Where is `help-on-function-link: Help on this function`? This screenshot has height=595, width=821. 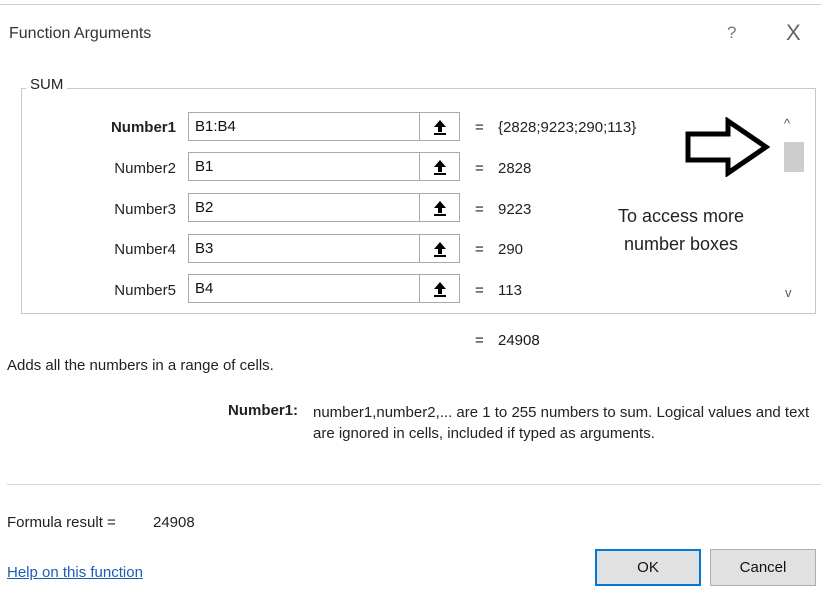
help-on-function-link: Help on this function is located at coordinates (75, 572).